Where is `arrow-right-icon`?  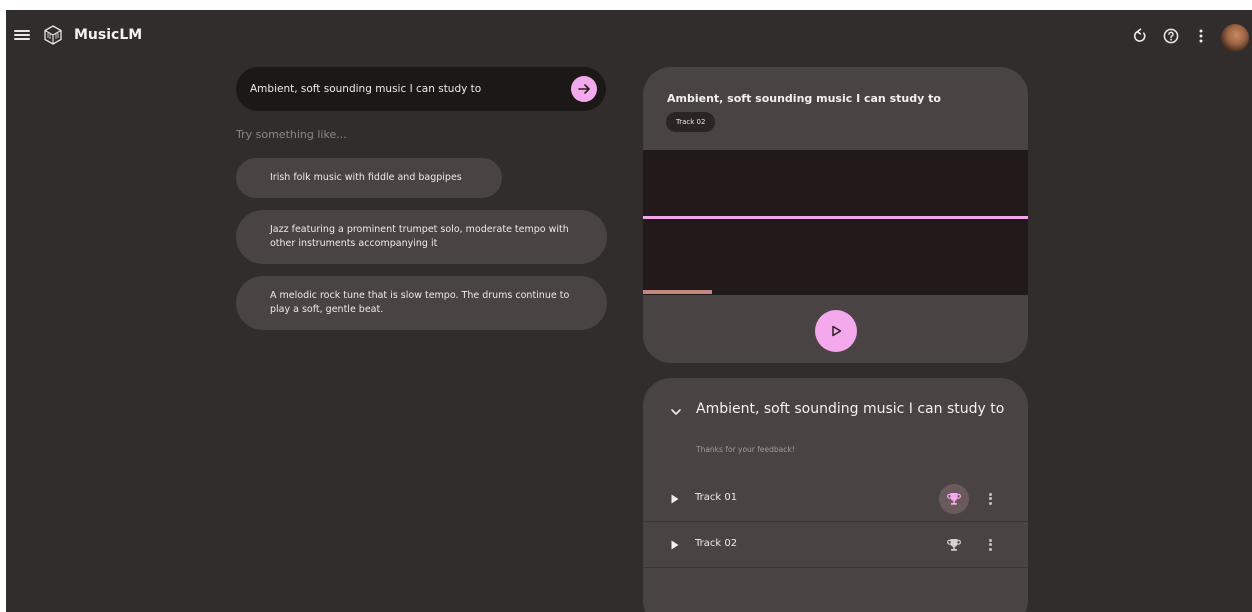
arrow-right-icon is located at coordinates (584, 89).